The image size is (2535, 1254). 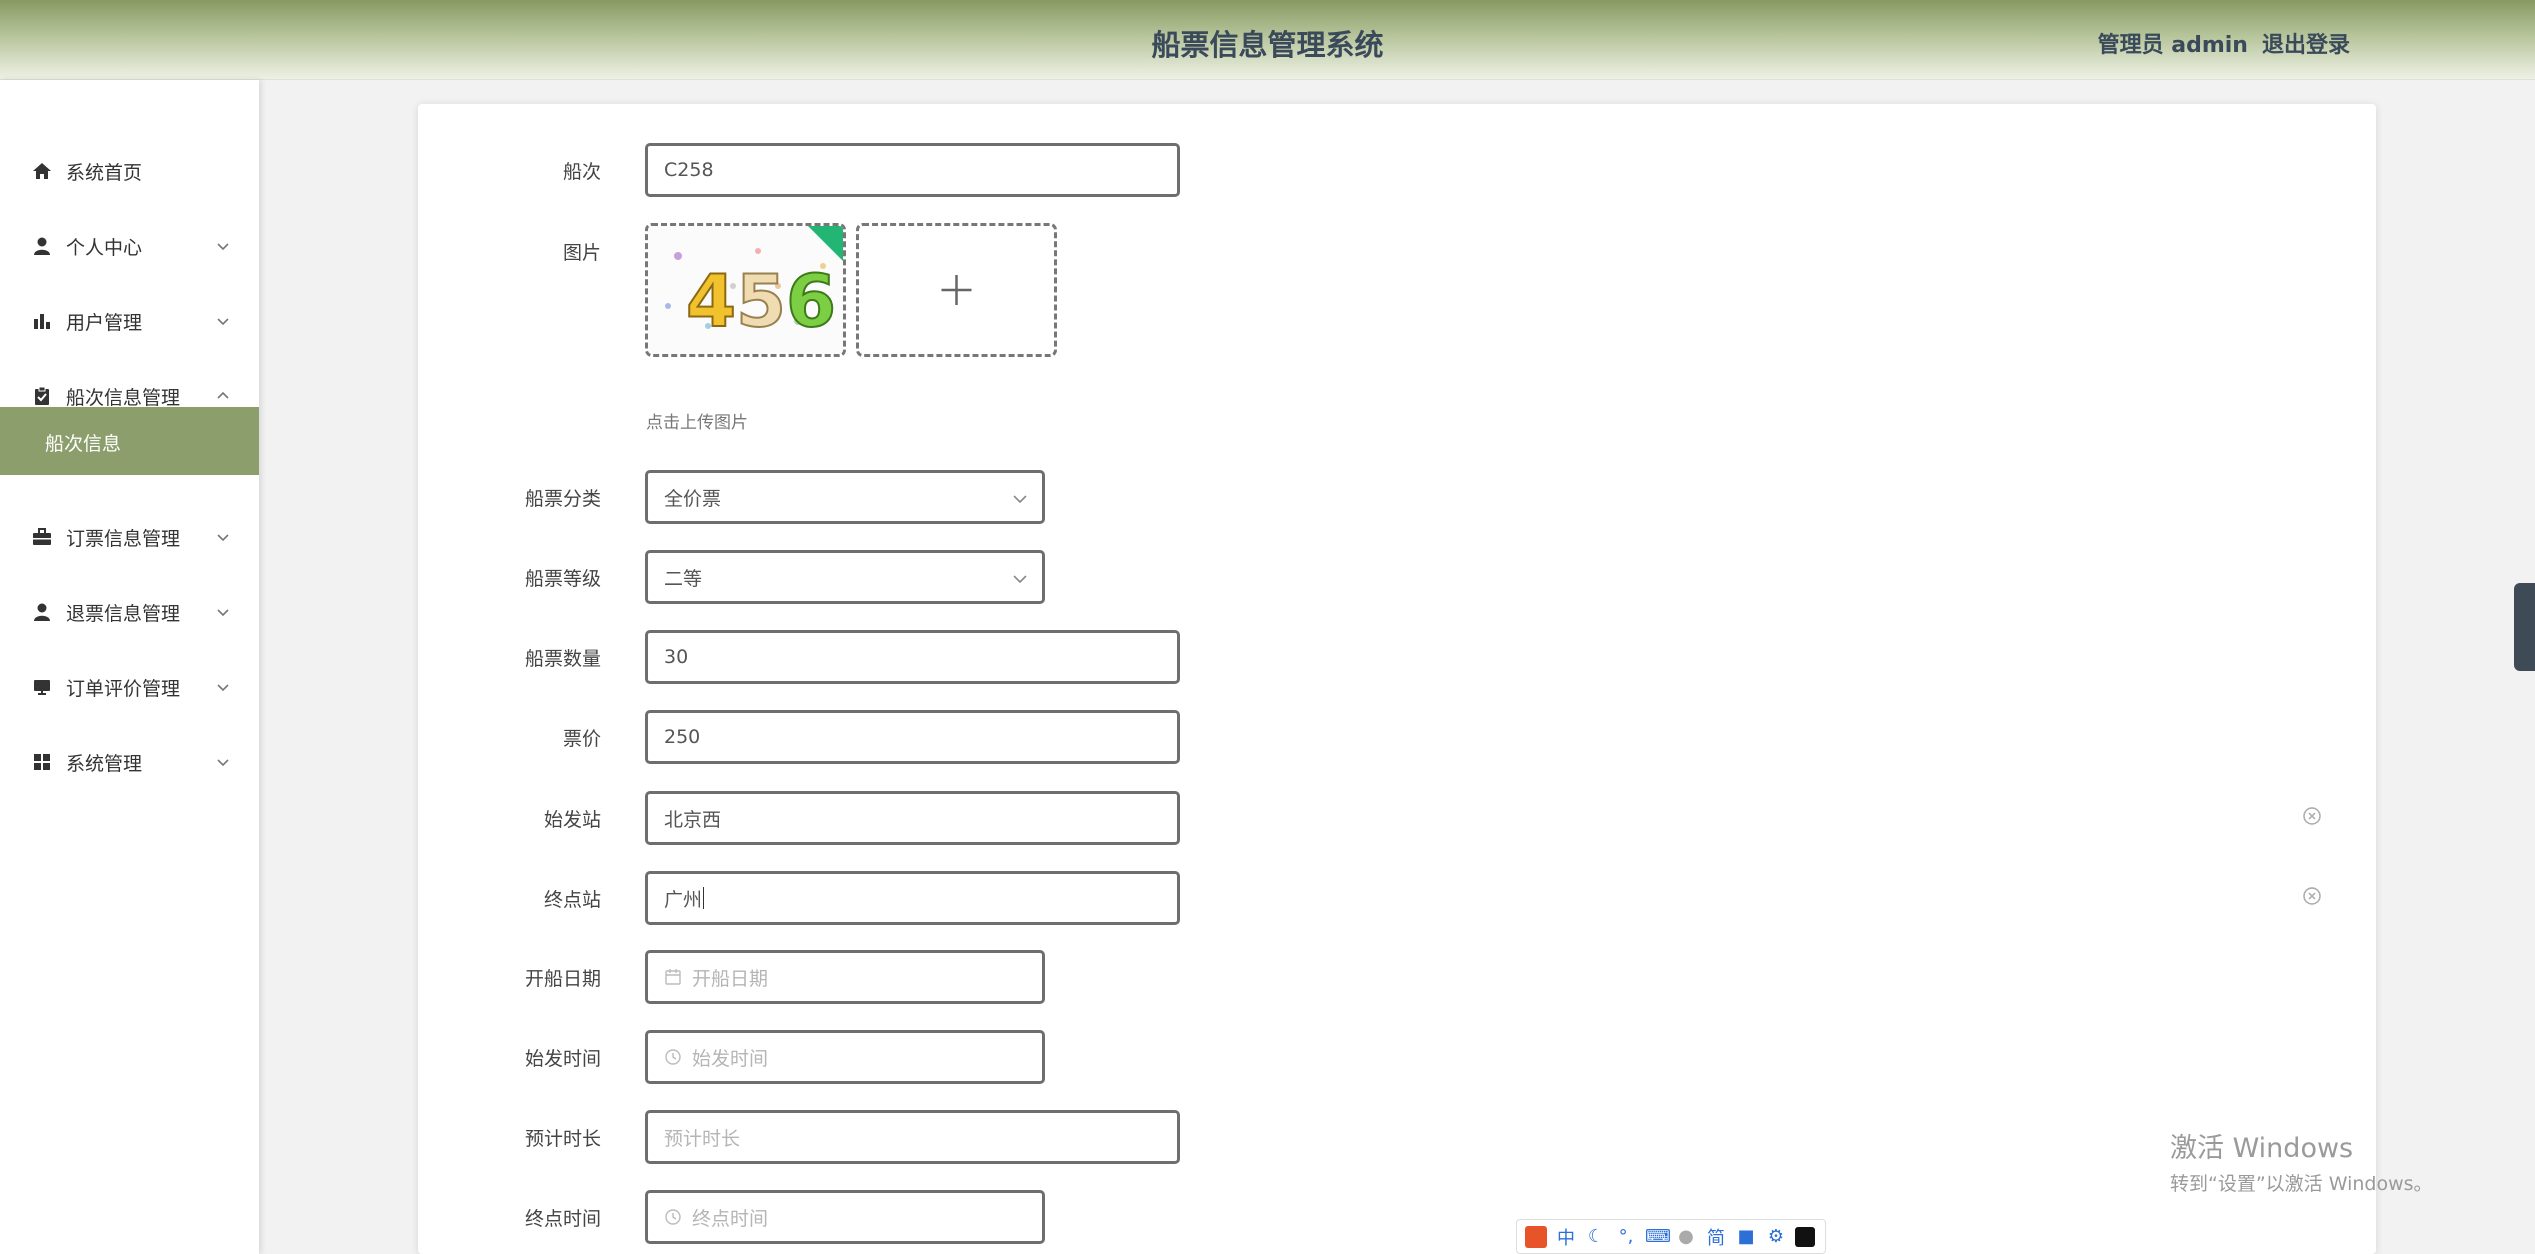 I want to click on top-header: 船票信息管理系统 管理员 admin 退出登录, so click(x=1267, y=40).